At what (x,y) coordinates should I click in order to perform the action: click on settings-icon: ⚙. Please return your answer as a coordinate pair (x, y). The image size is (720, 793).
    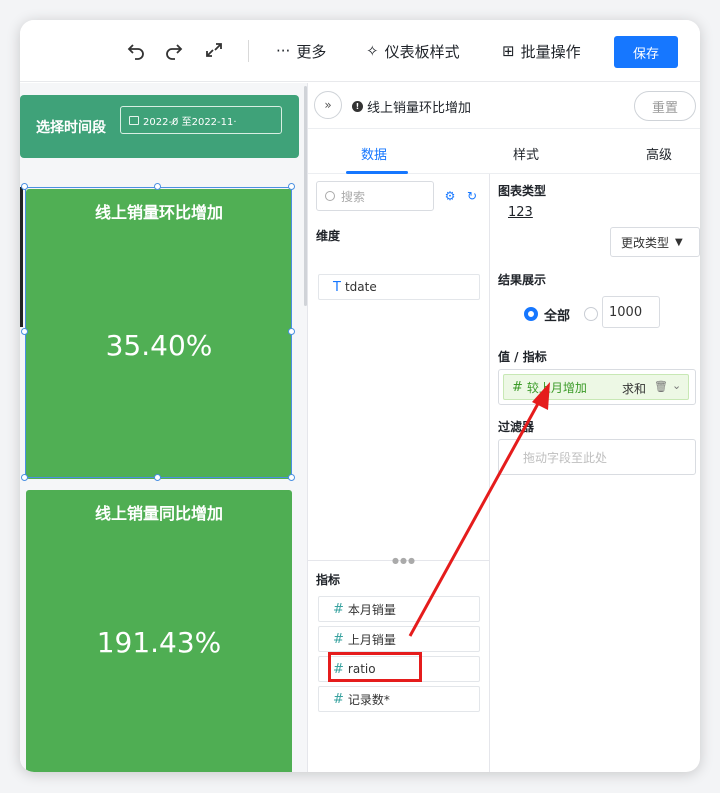
    Looking at the image, I should click on (450, 196).